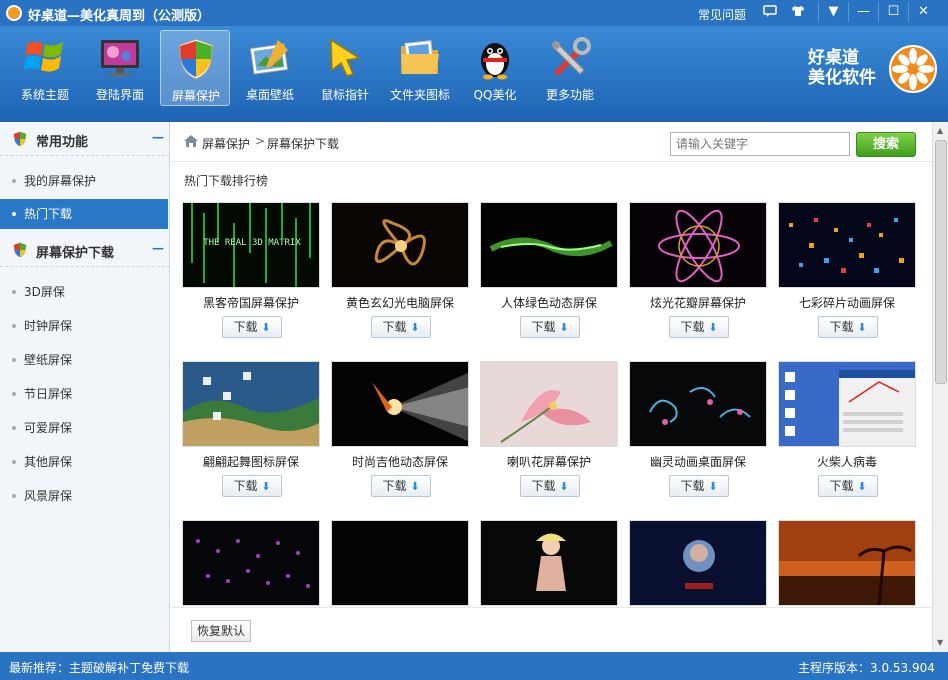  What do you see at coordinates (833, 12) in the screenshot?
I see `menu-dropdown-icon: ▼` at bounding box center [833, 12].